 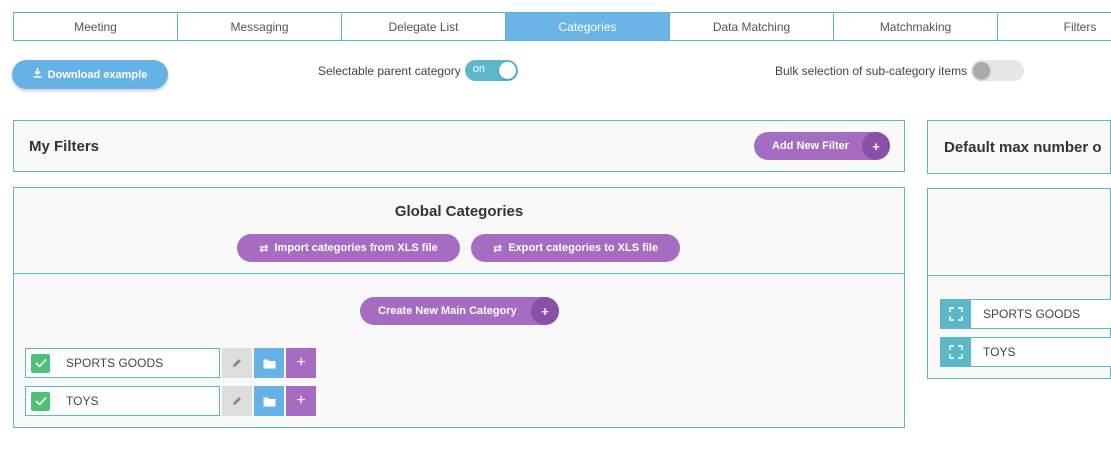 I want to click on tab-data-matching: Data Matching, so click(x=752, y=26).